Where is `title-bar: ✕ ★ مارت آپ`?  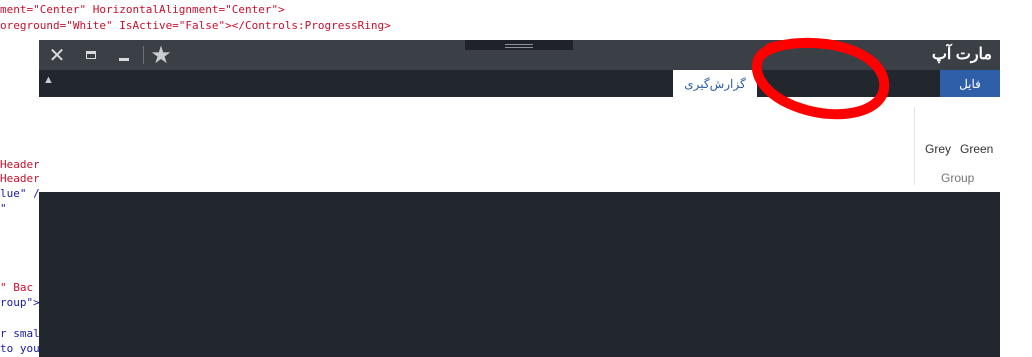
title-bar: ✕ ★ مارت آپ is located at coordinates (519, 55).